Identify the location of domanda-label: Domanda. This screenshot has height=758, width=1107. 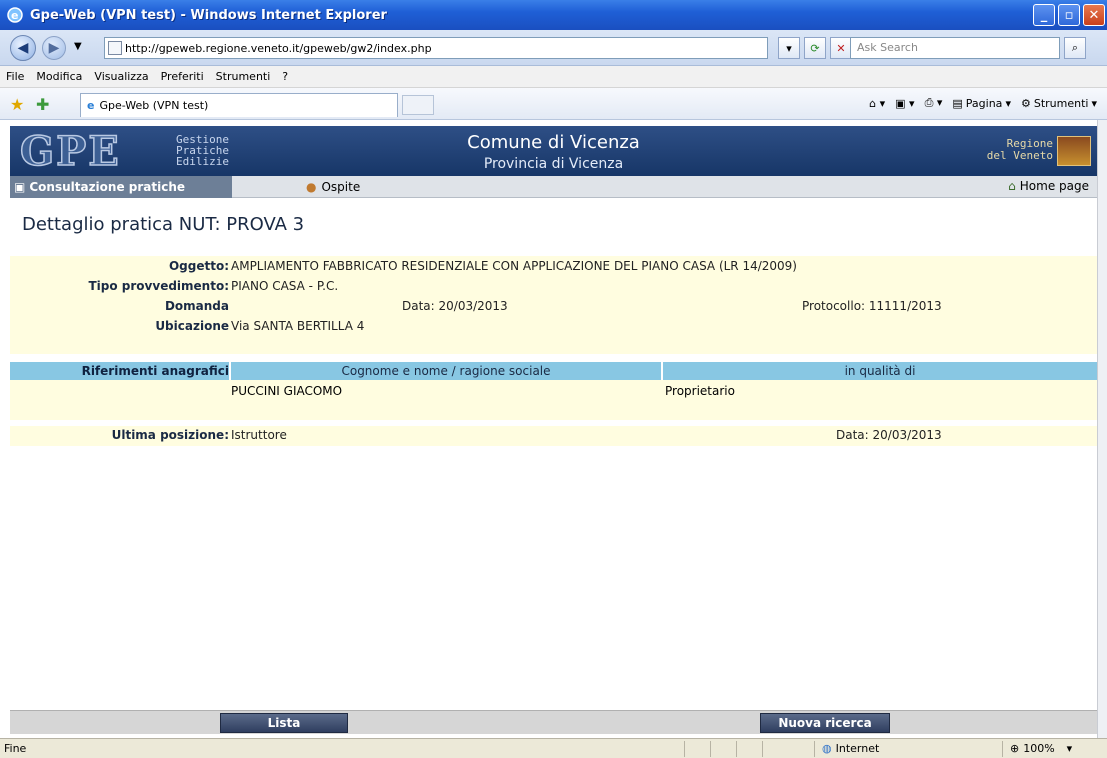
(196, 306).